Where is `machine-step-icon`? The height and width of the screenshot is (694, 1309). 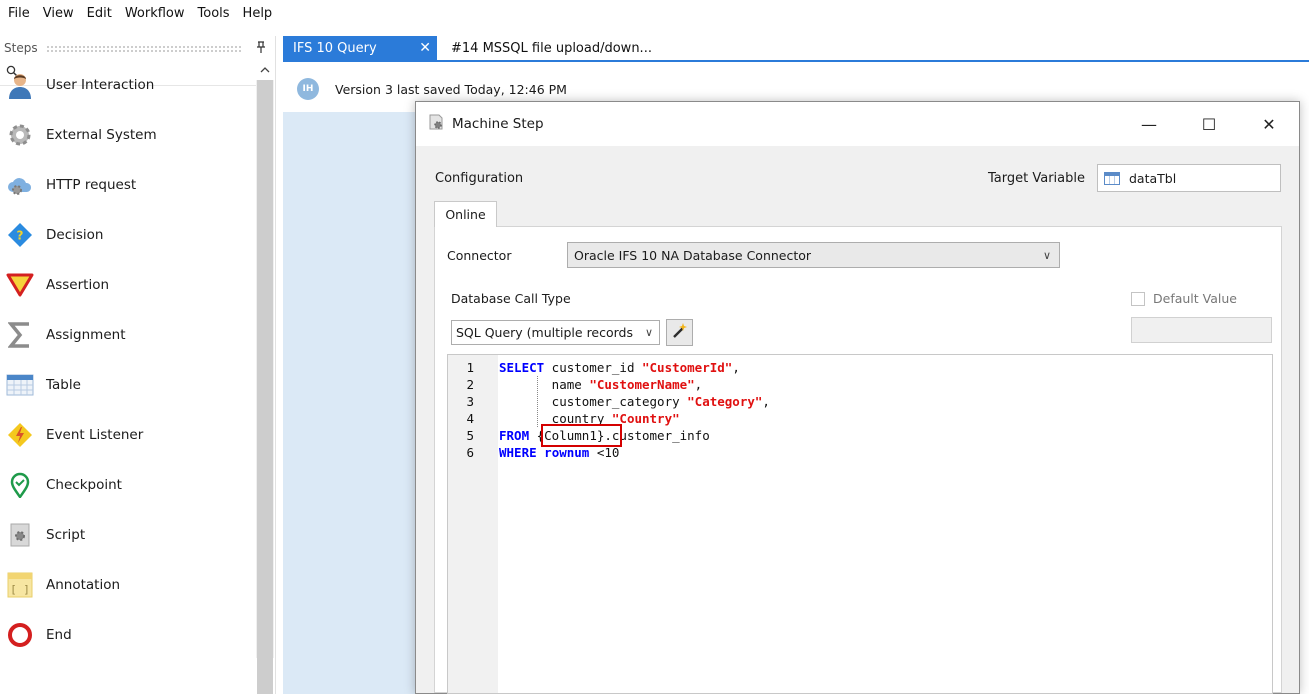
machine-step-icon is located at coordinates (436, 124).